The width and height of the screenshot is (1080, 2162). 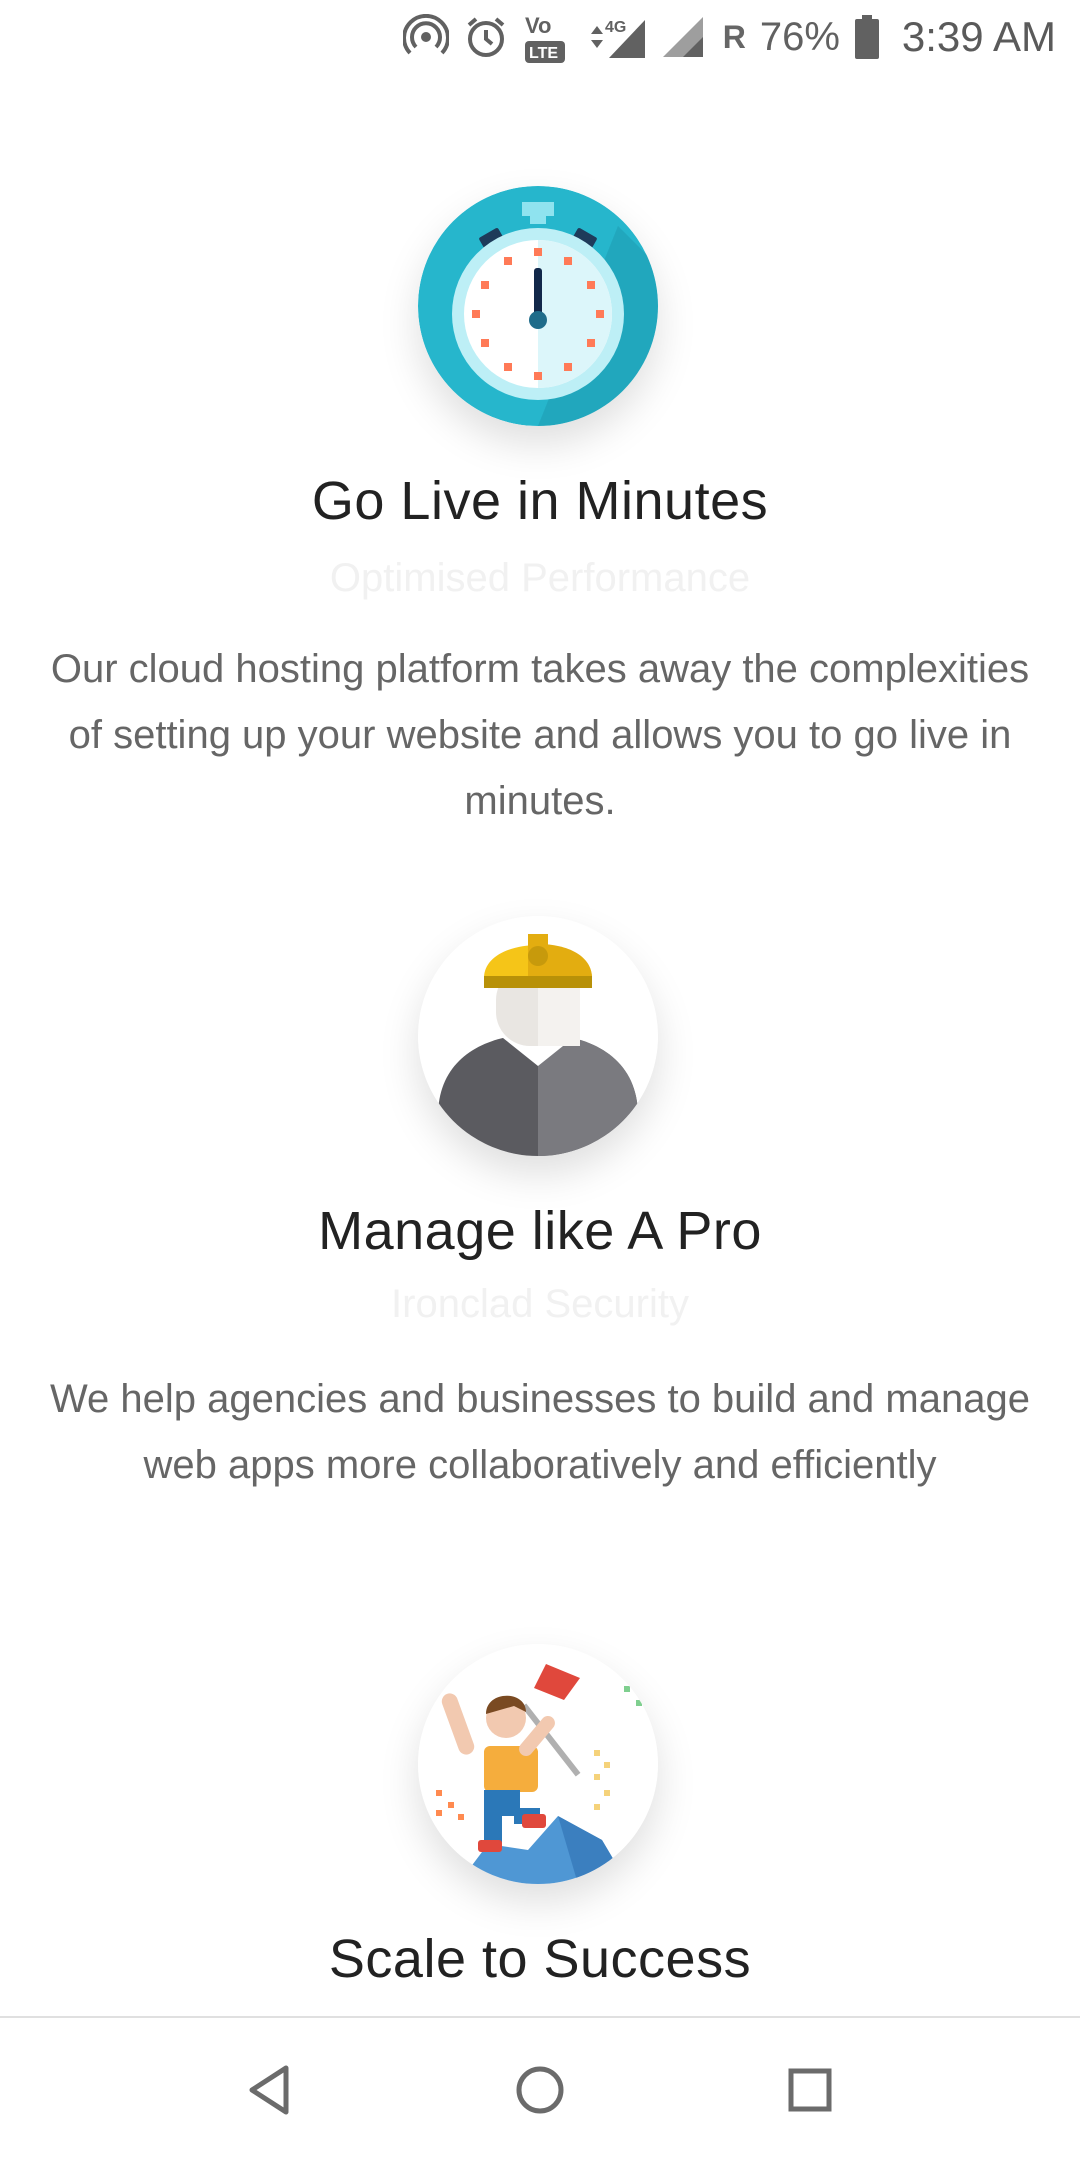 I want to click on volte-icon: Vo LTE, so click(x=548, y=37).